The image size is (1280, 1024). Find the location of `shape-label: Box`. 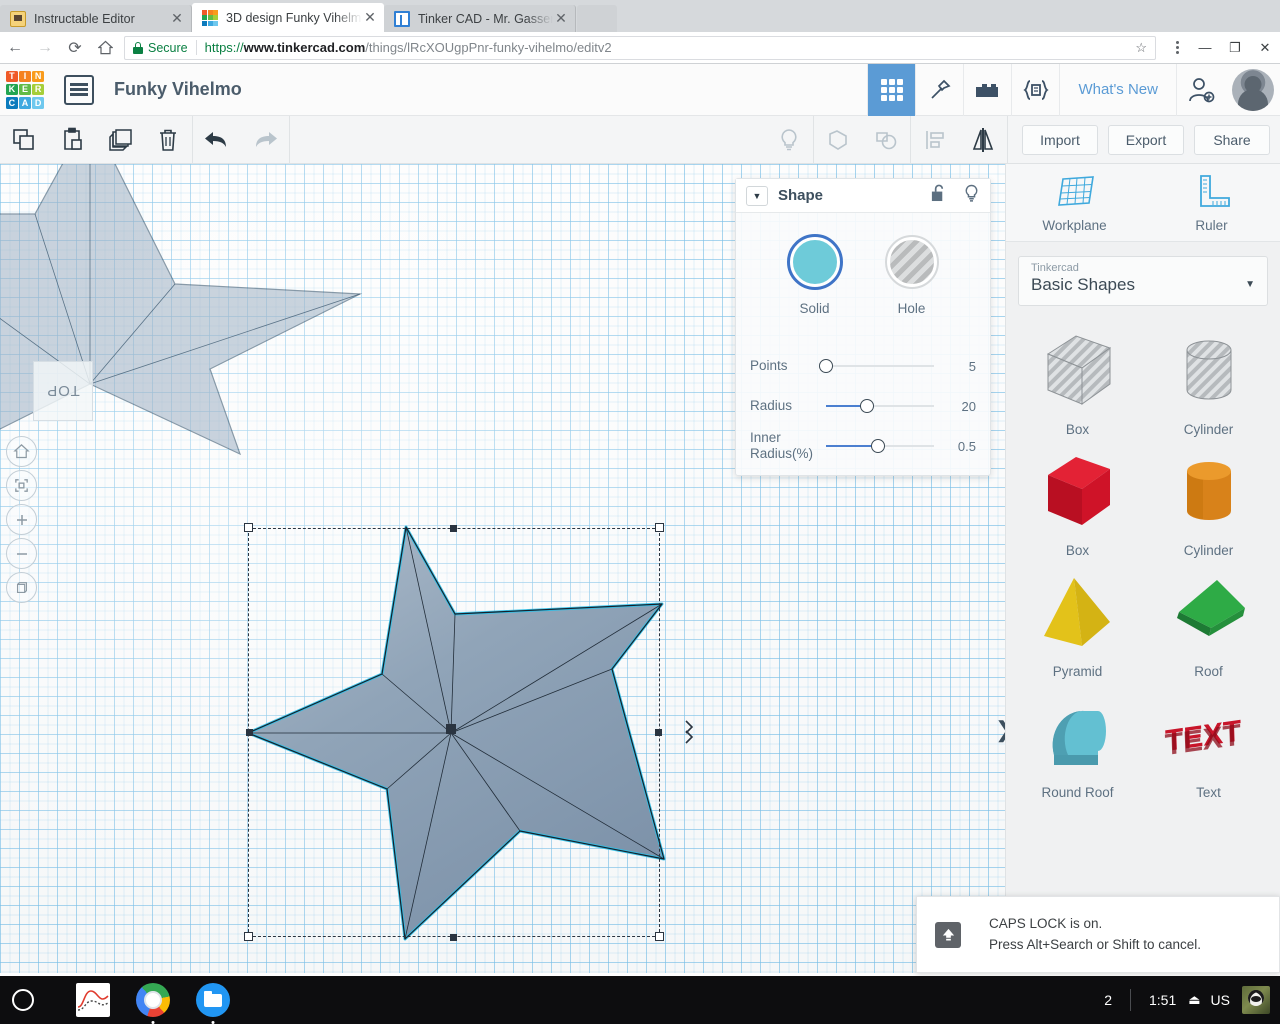

shape-label: Box is located at coordinates (1077, 429).